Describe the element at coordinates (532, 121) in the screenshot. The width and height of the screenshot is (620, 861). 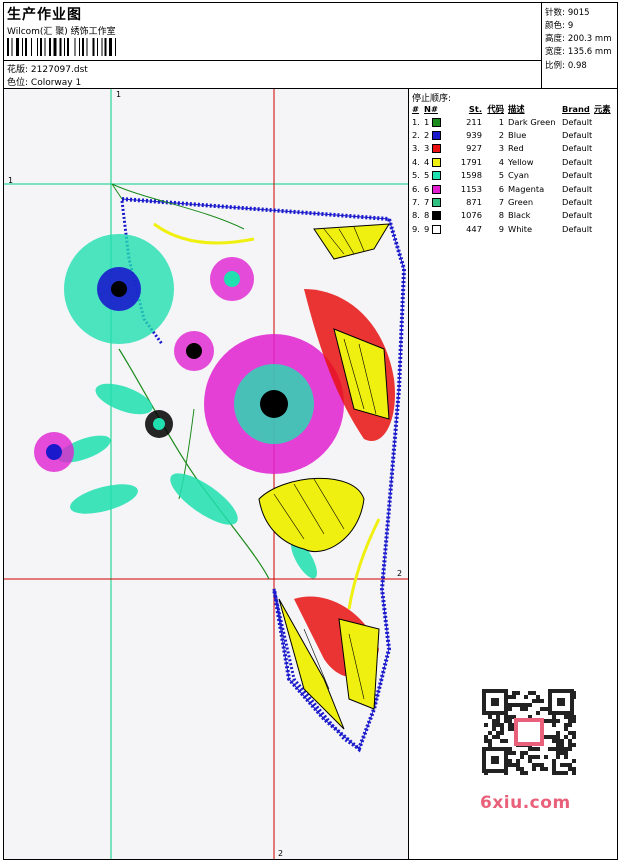
I see `color-description: Dark Green` at that location.